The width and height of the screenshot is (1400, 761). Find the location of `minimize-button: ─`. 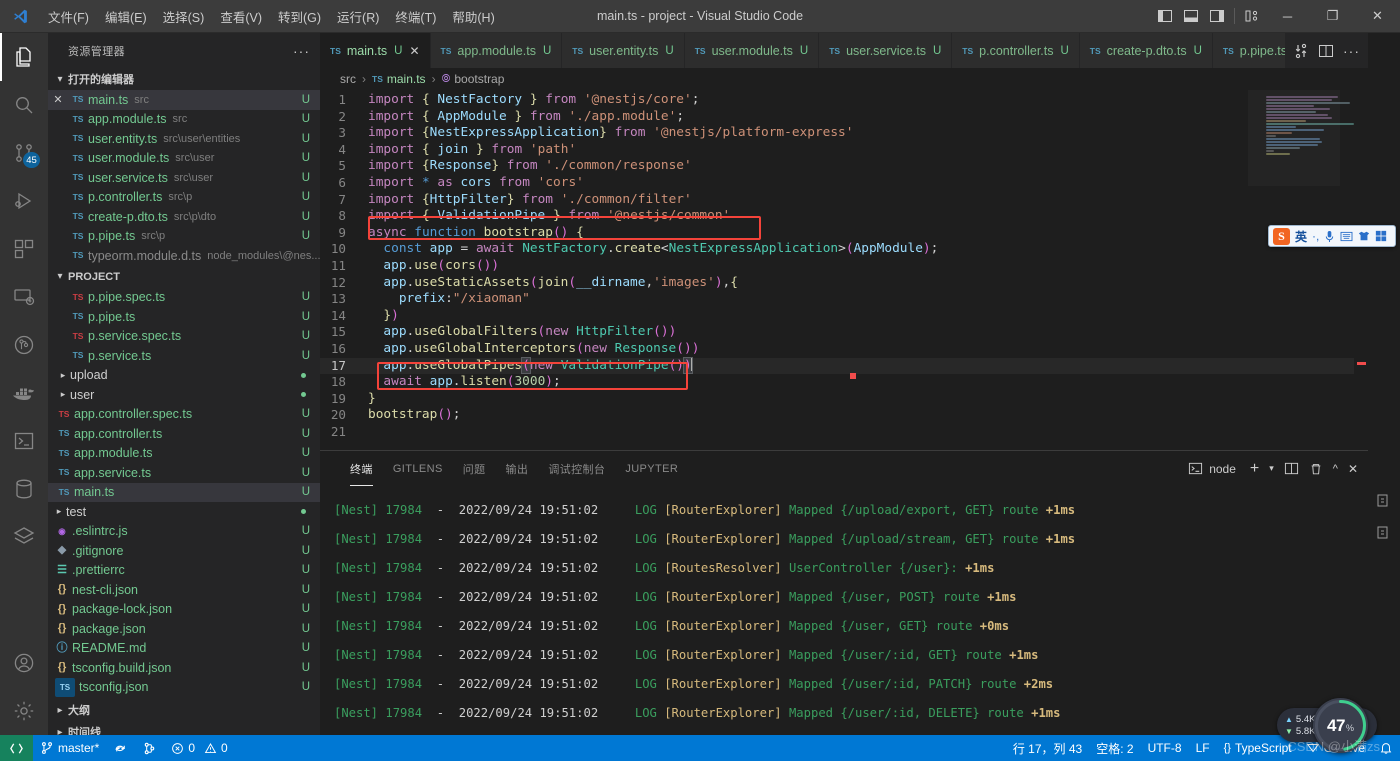

minimize-button: ─ is located at coordinates (1287, 16).